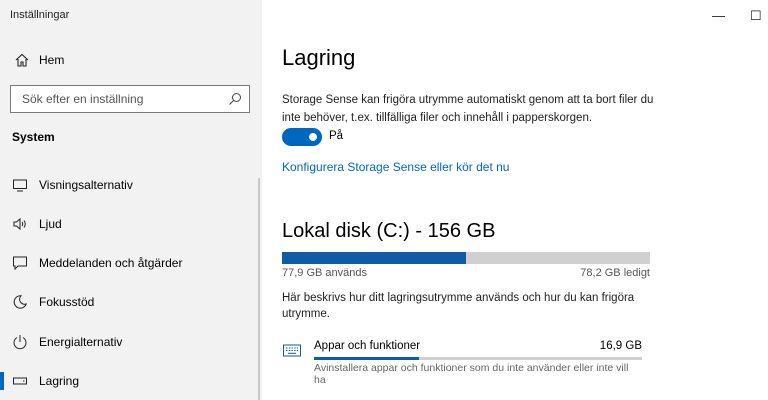 The width and height of the screenshot is (768, 400). What do you see at coordinates (67, 302) in the screenshot?
I see `sidebar-item-label: Fokusstöd` at bounding box center [67, 302].